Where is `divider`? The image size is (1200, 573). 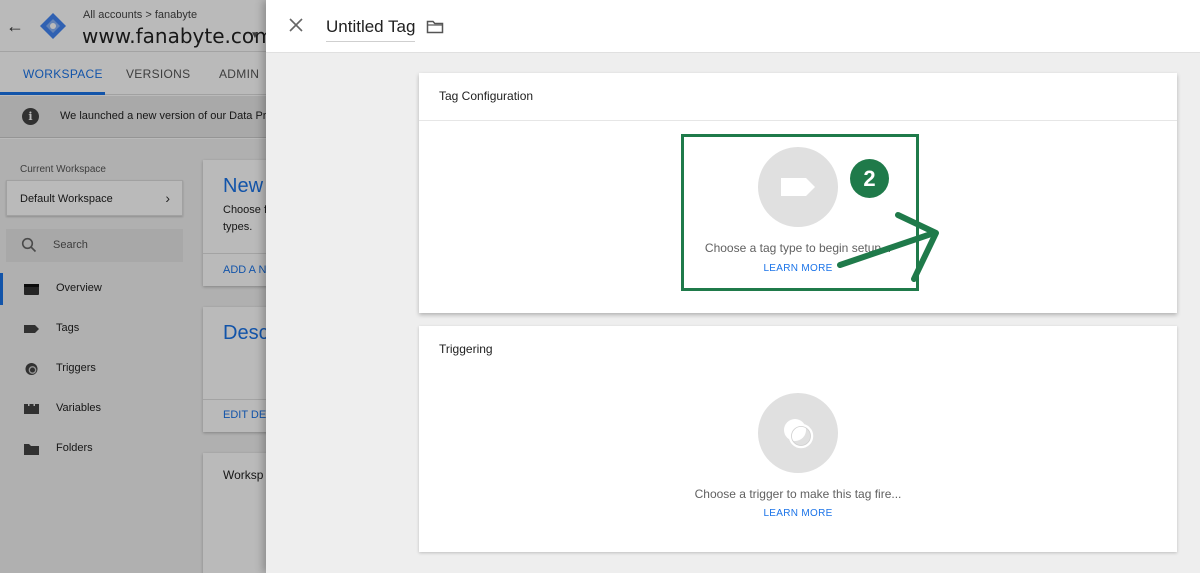 divider is located at coordinates (798, 120).